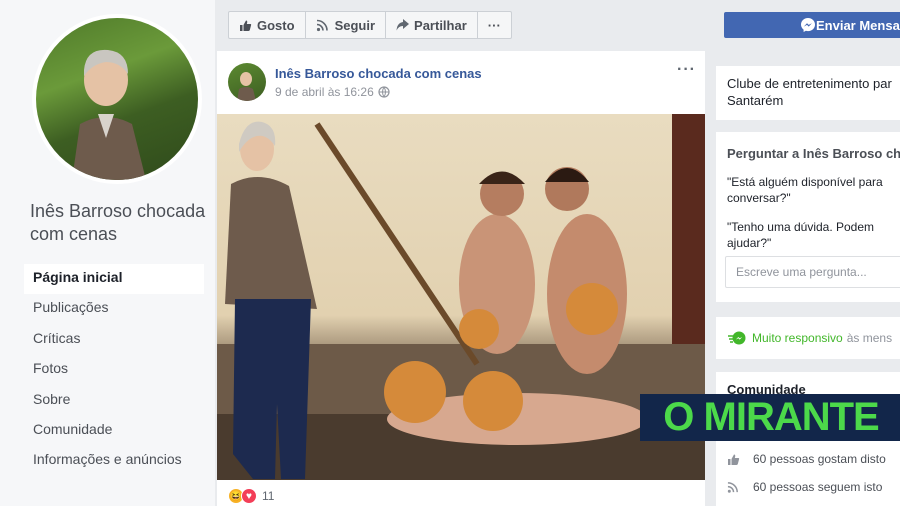 This screenshot has width=900, height=506. I want to click on post-reactions: 😆 ♥ 11, so click(251, 496).